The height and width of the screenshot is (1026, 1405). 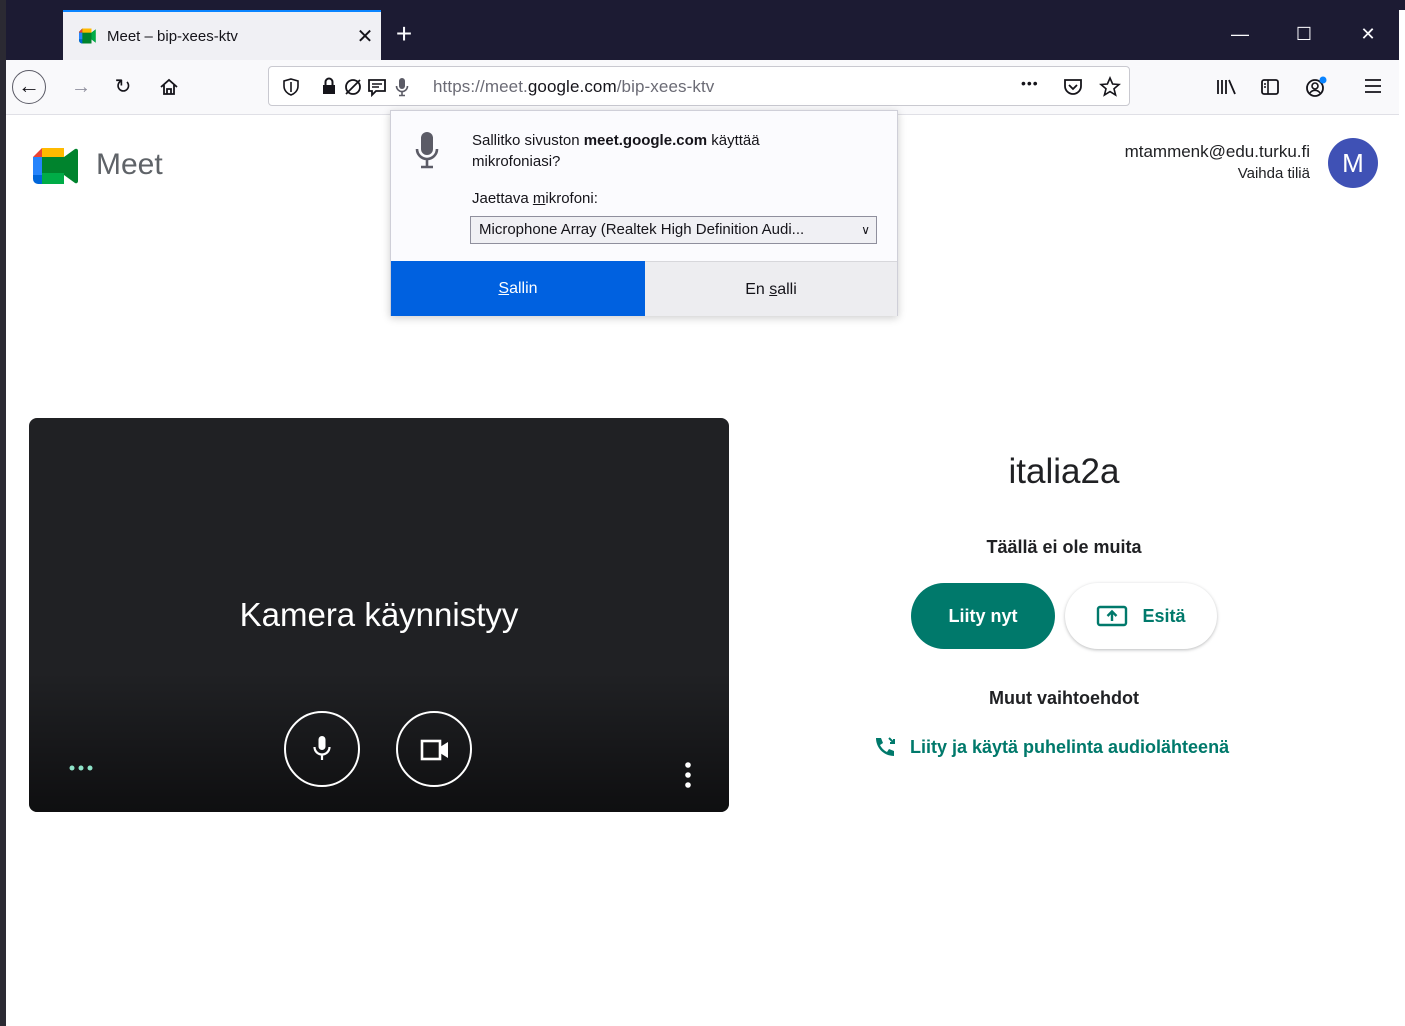 What do you see at coordinates (3, 513) in the screenshot?
I see `window-frame-left` at bounding box center [3, 513].